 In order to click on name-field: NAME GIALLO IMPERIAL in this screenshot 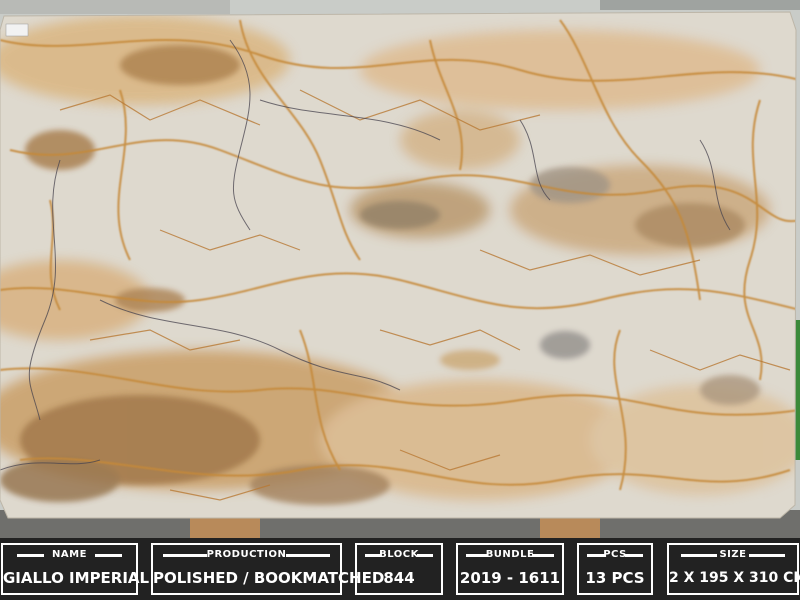, I will do `click(75, 569)`.